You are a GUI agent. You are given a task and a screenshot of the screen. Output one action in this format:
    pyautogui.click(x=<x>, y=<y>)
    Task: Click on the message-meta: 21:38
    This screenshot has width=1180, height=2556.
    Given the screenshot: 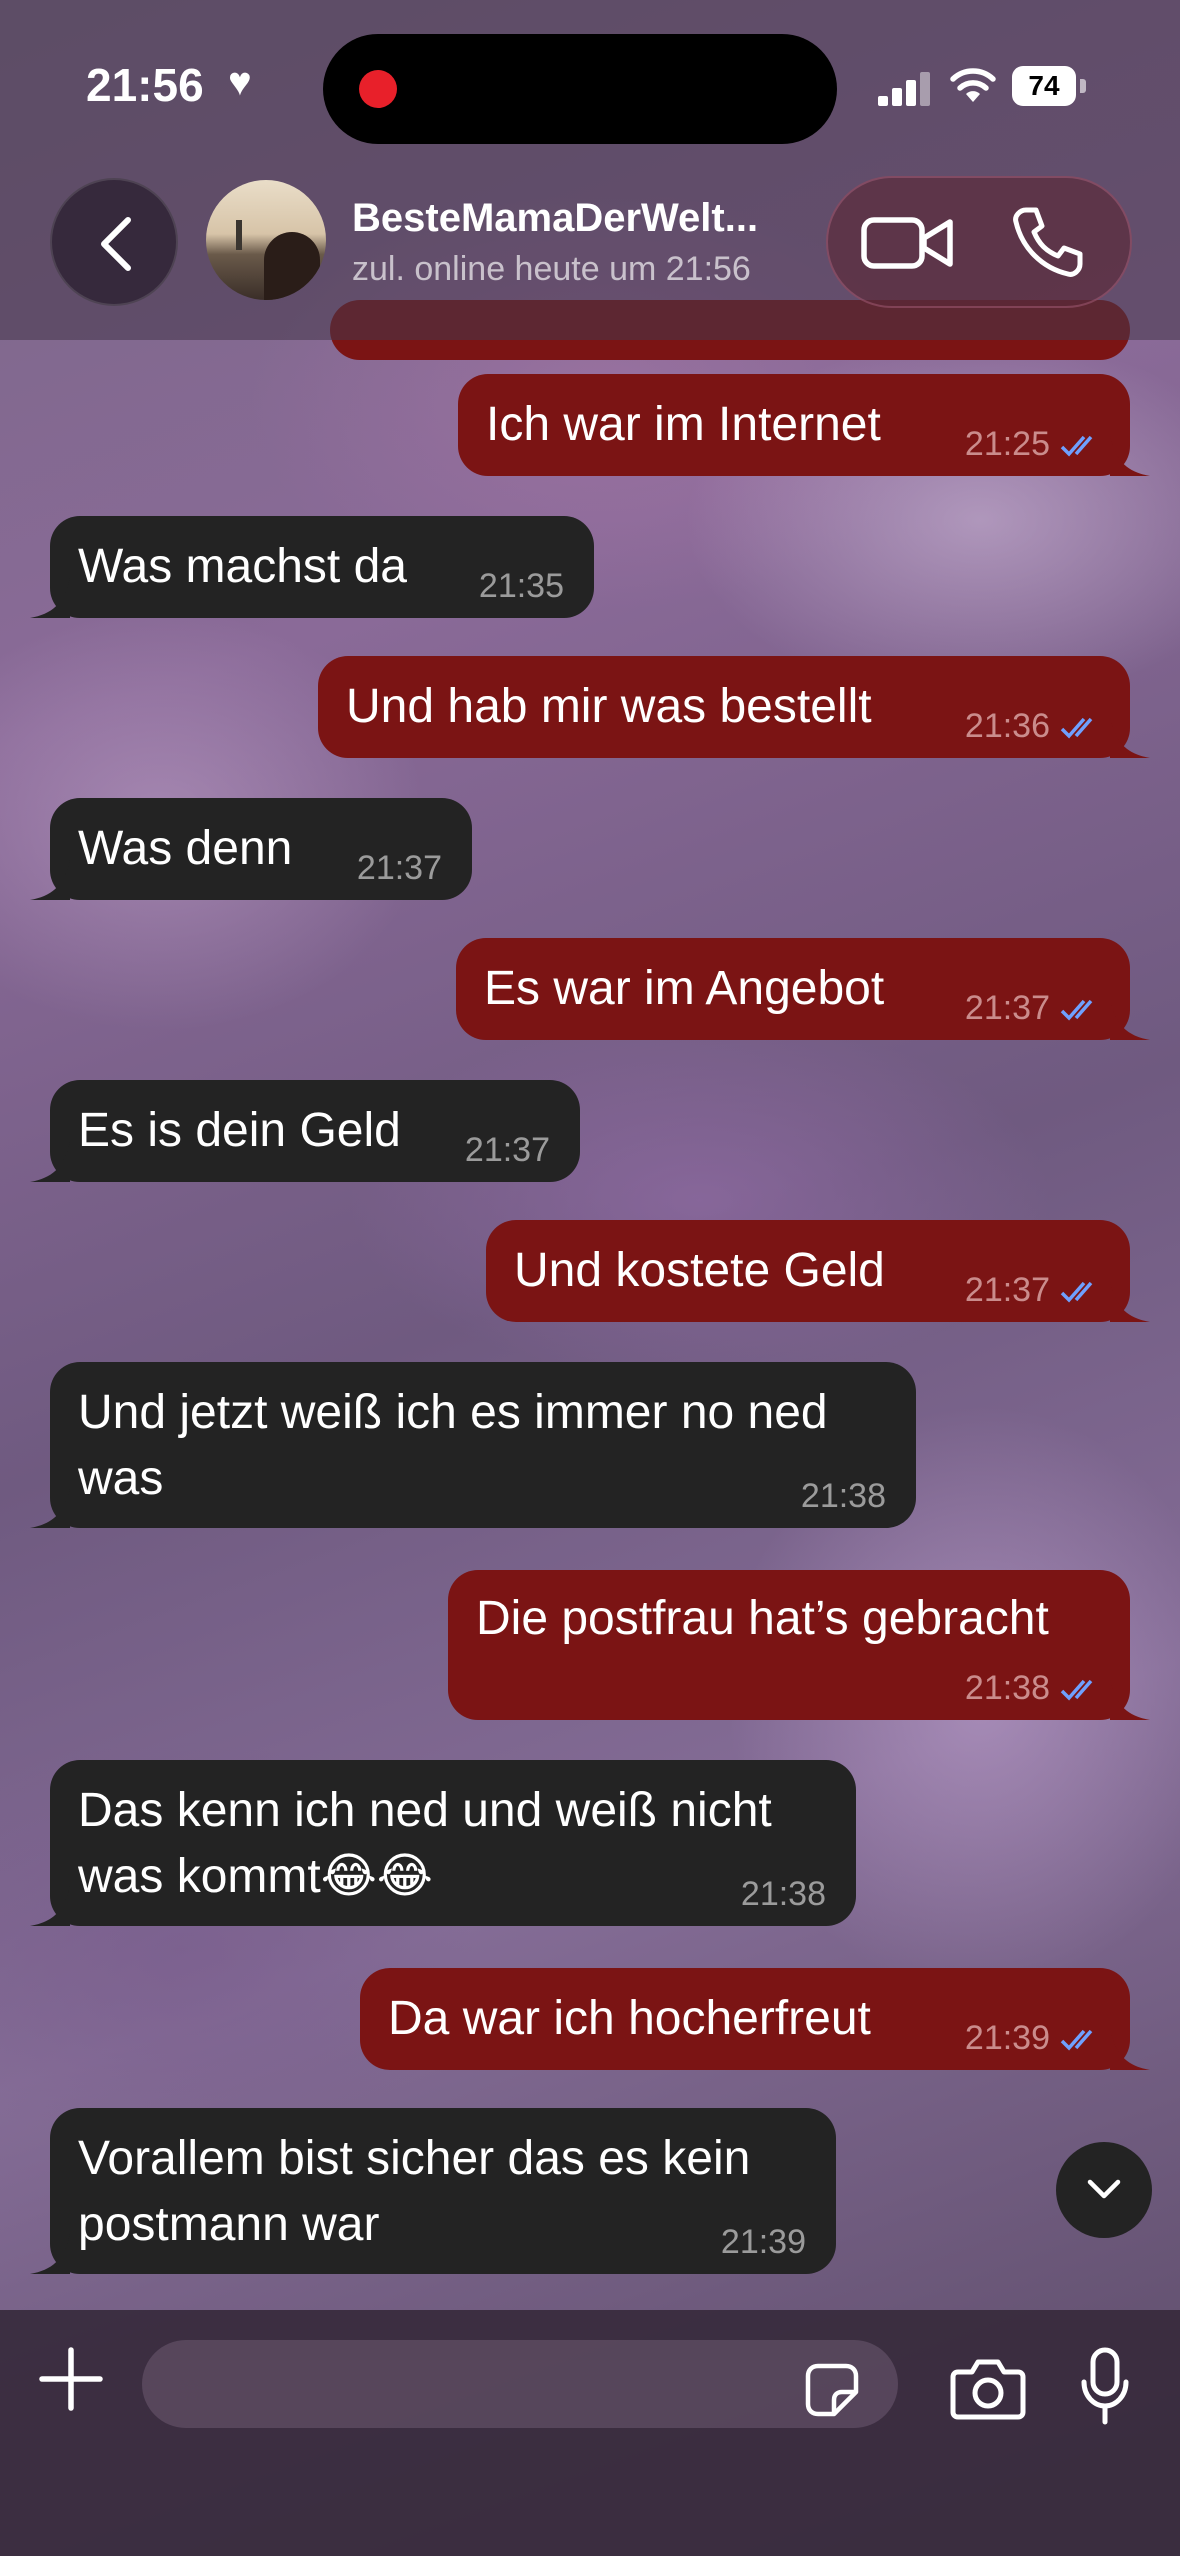 What is the action you would take?
    pyautogui.click(x=1035, y=1688)
    